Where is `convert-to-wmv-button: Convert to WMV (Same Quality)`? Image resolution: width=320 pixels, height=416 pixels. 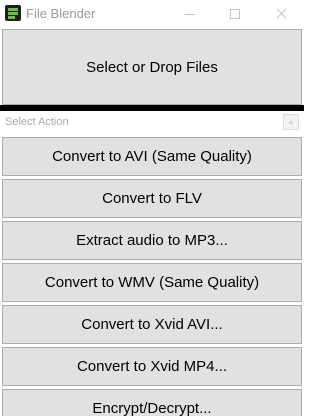 convert-to-wmv-button: Convert to WMV (Same Quality) is located at coordinates (152, 282).